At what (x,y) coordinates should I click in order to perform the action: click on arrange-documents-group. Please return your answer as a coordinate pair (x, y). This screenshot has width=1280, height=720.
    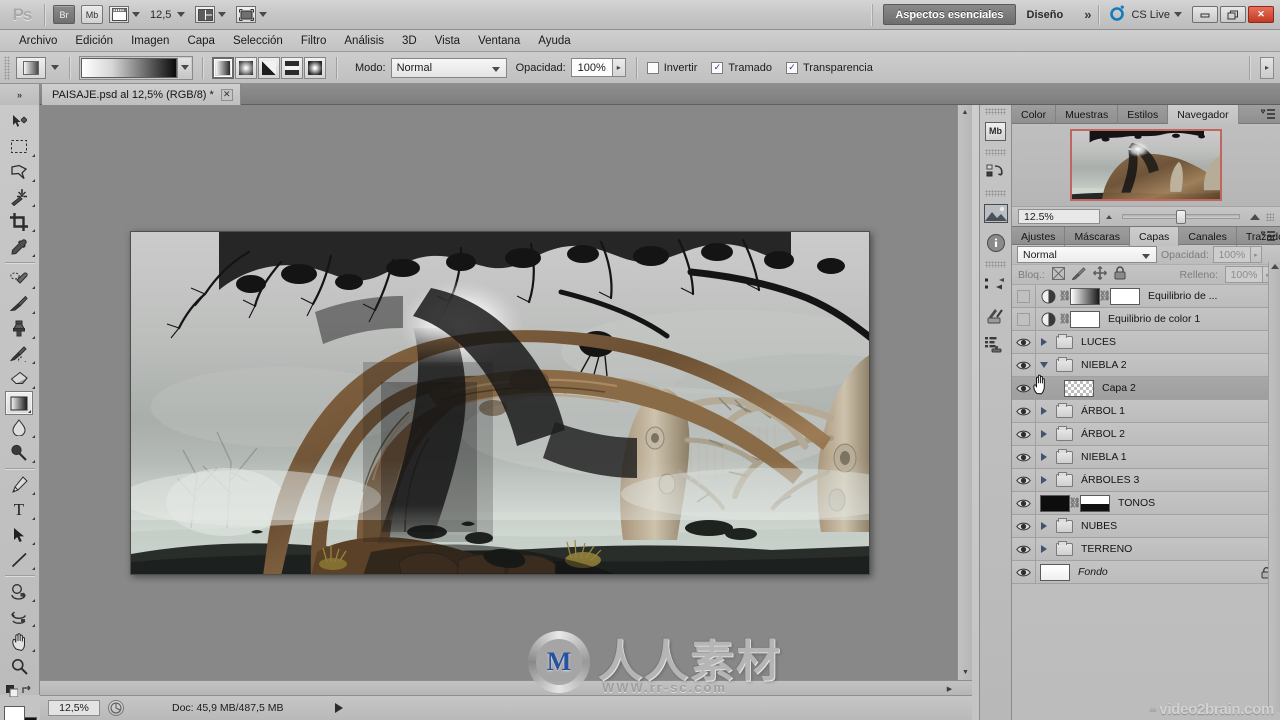
    Looking at the image, I should click on (211, 14).